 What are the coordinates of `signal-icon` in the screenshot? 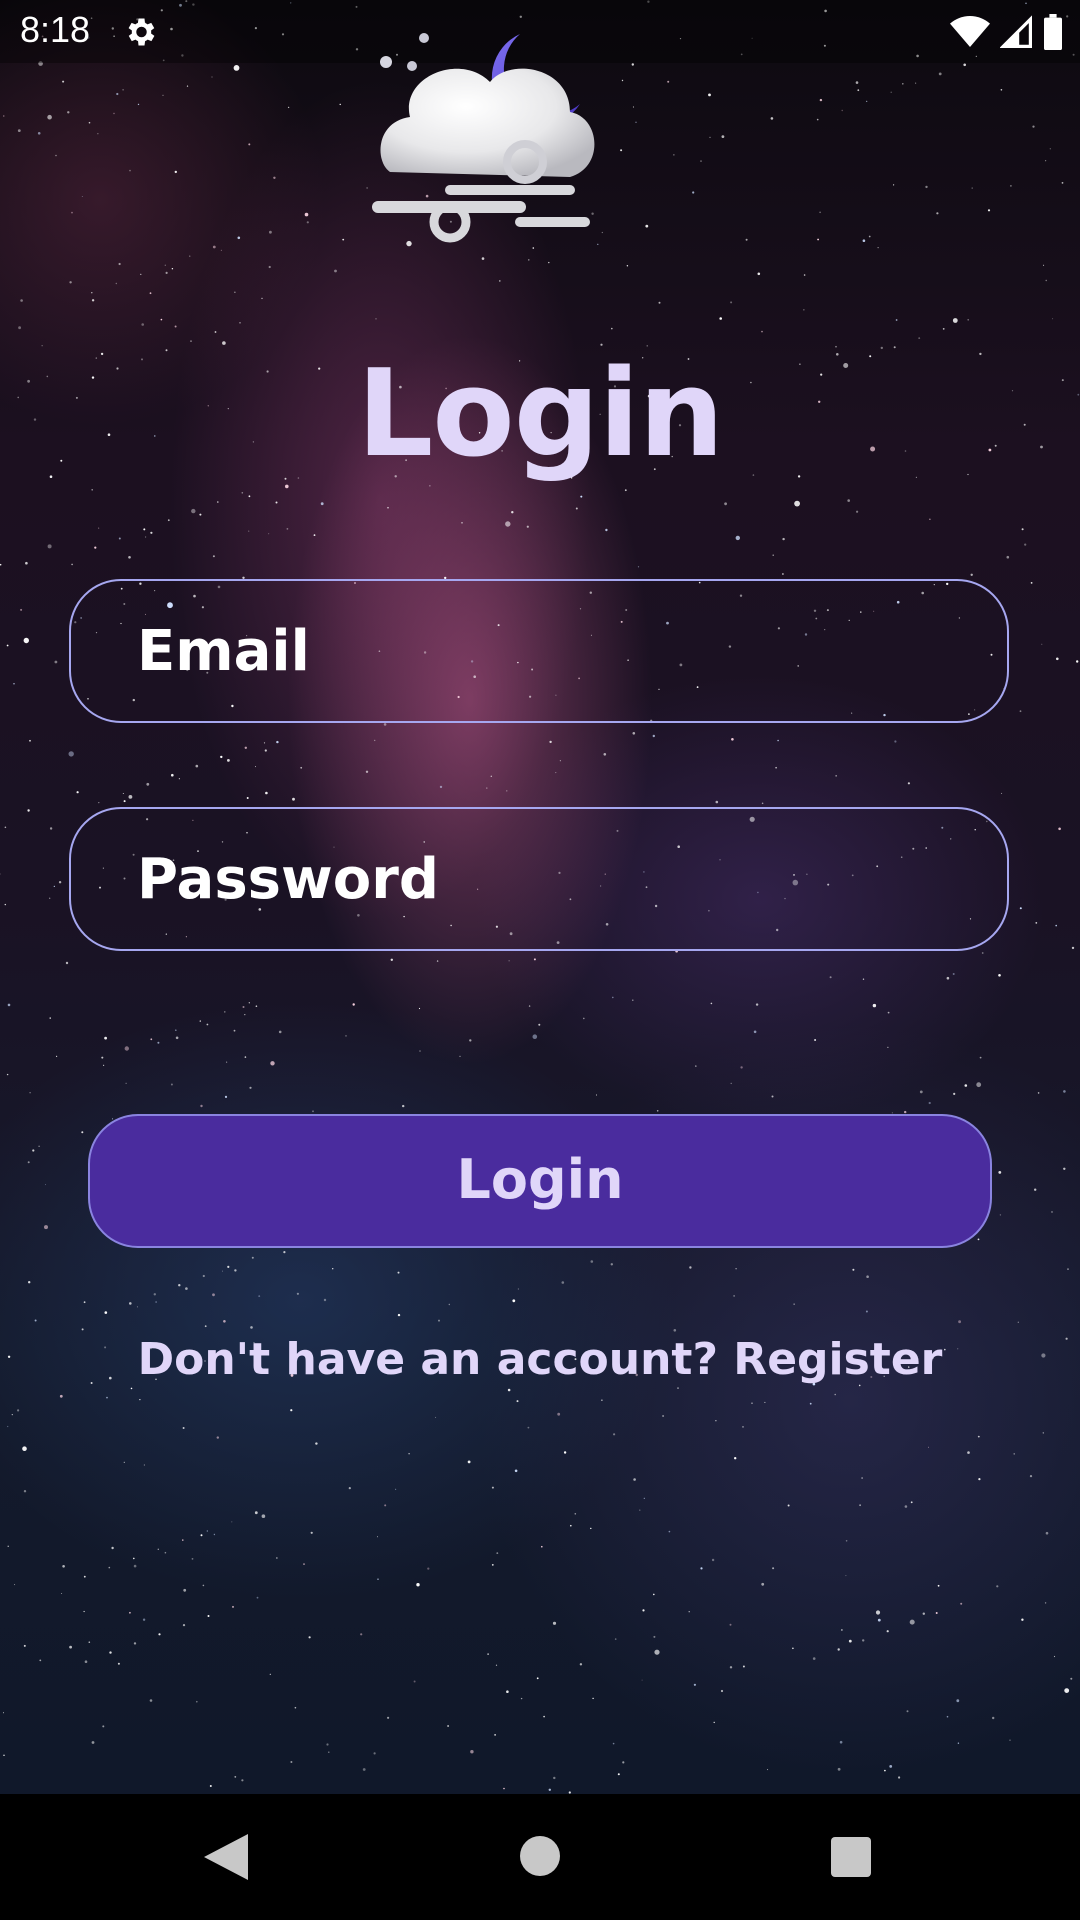 It's located at (1016, 31).